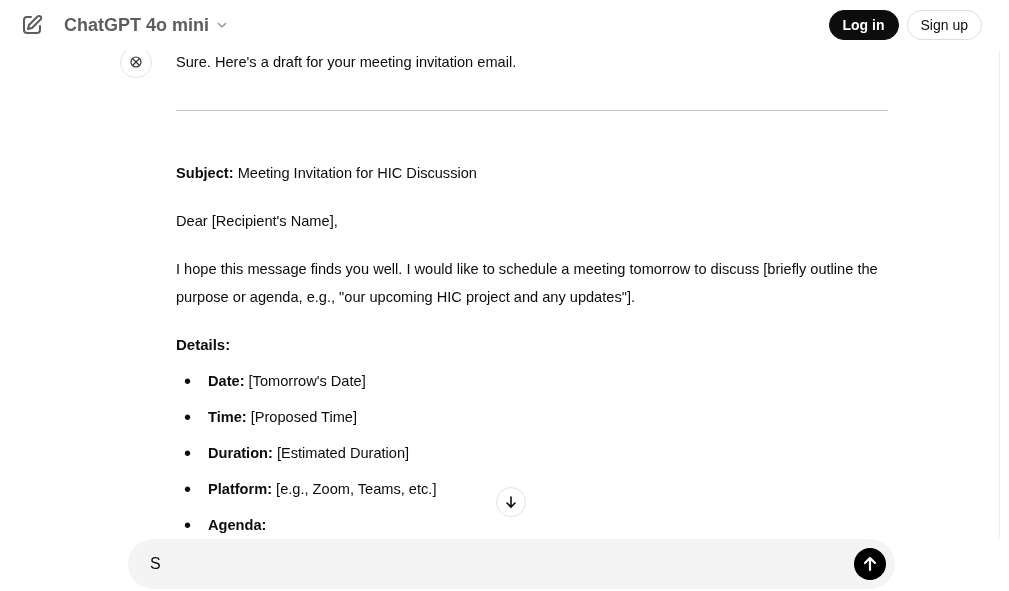 This screenshot has width=1009, height=591. What do you see at coordinates (322, 489) in the screenshot?
I see `list-item: Platform: [e.g., Zoom, Teams, etc.]` at bounding box center [322, 489].